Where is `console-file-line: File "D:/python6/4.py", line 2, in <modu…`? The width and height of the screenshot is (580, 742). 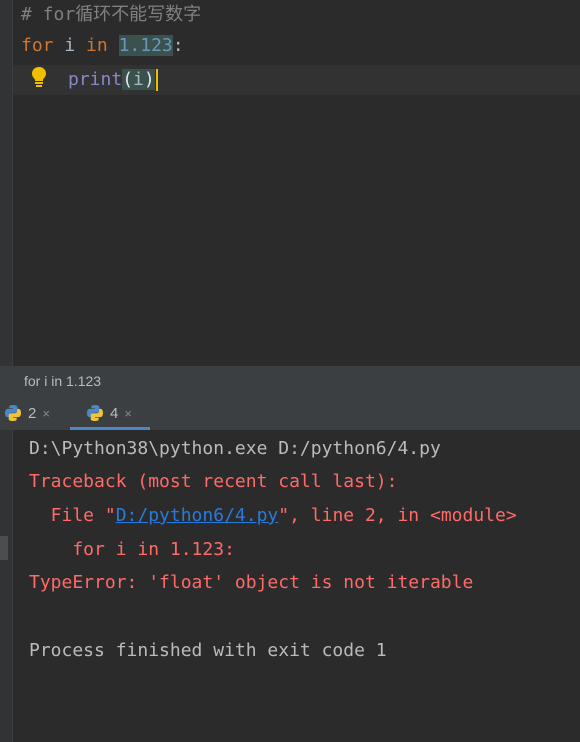
console-file-line: File "D:/python6/4.py", line 2, in <modu… is located at coordinates (273, 516).